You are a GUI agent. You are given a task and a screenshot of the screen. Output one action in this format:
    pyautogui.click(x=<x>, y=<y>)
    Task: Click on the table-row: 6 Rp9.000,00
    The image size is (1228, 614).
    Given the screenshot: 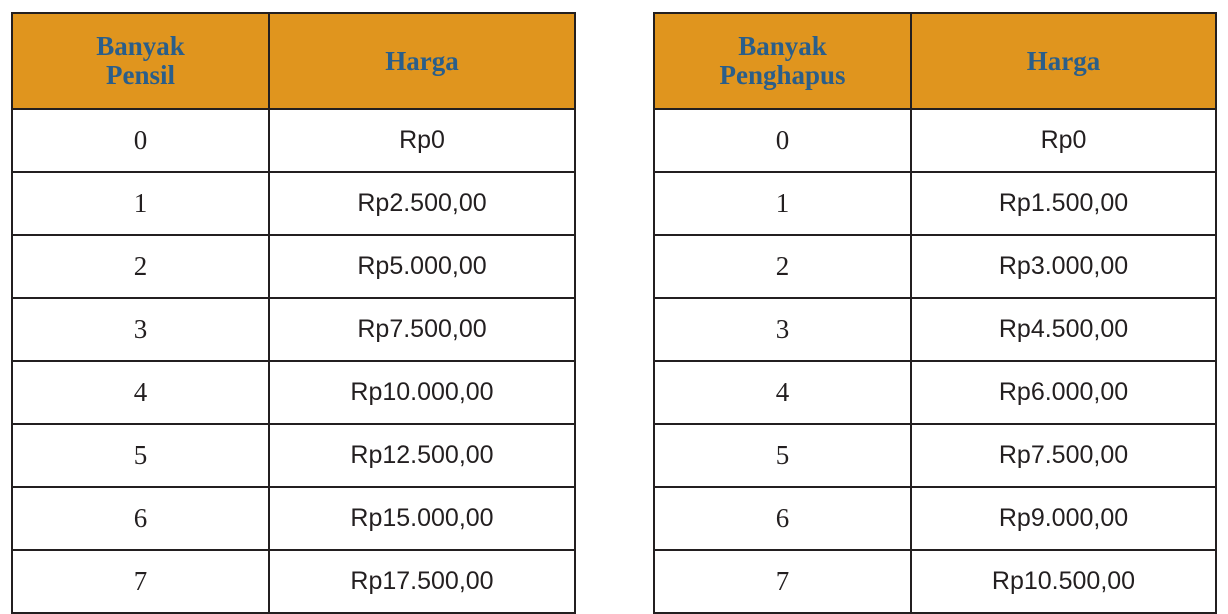 What is the action you would take?
    pyautogui.click(x=935, y=518)
    